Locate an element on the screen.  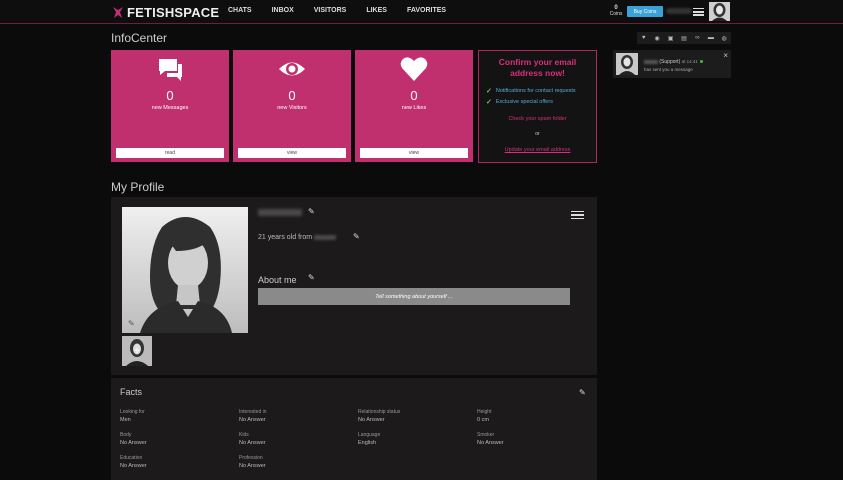
visitors-label: new Visitors is located at coordinates (292, 108).